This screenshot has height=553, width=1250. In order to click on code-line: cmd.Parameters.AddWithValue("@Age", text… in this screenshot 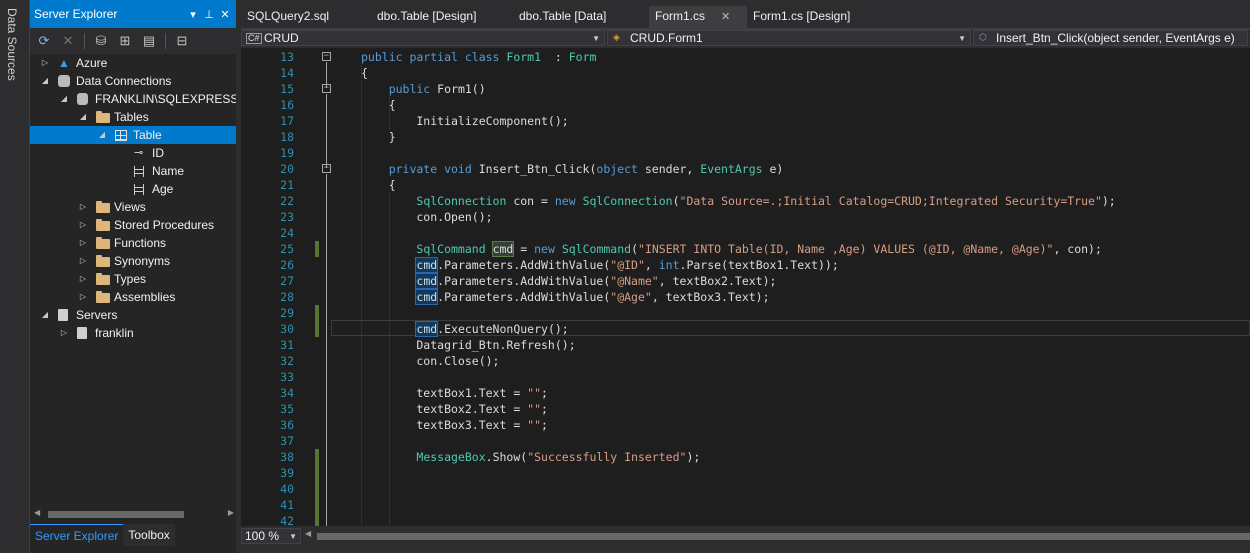, I will do `click(565, 297)`.